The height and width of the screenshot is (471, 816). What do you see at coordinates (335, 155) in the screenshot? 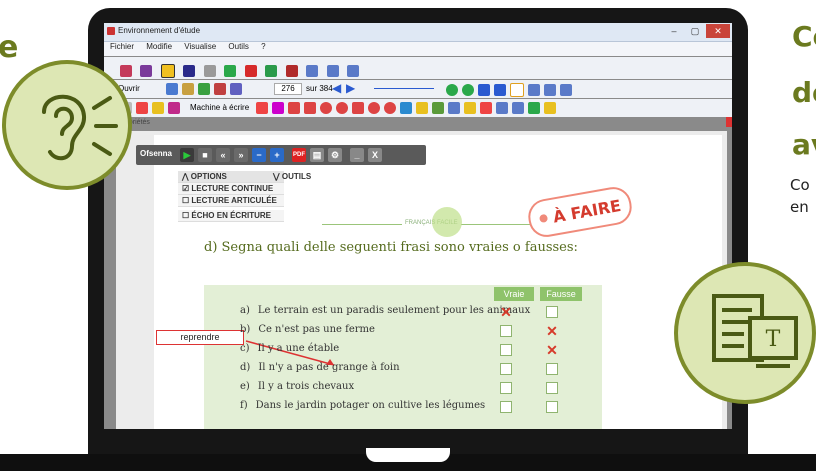
I see `gear-icon: ⚙` at bounding box center [335, 155].